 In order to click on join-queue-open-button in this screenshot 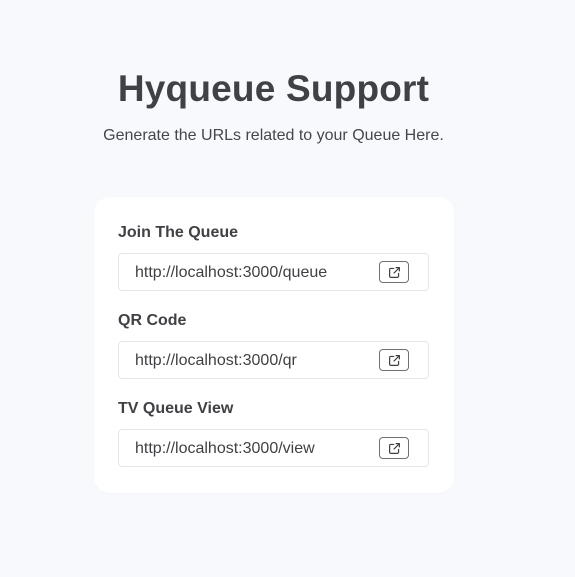, I will do `click(394, 272)`.